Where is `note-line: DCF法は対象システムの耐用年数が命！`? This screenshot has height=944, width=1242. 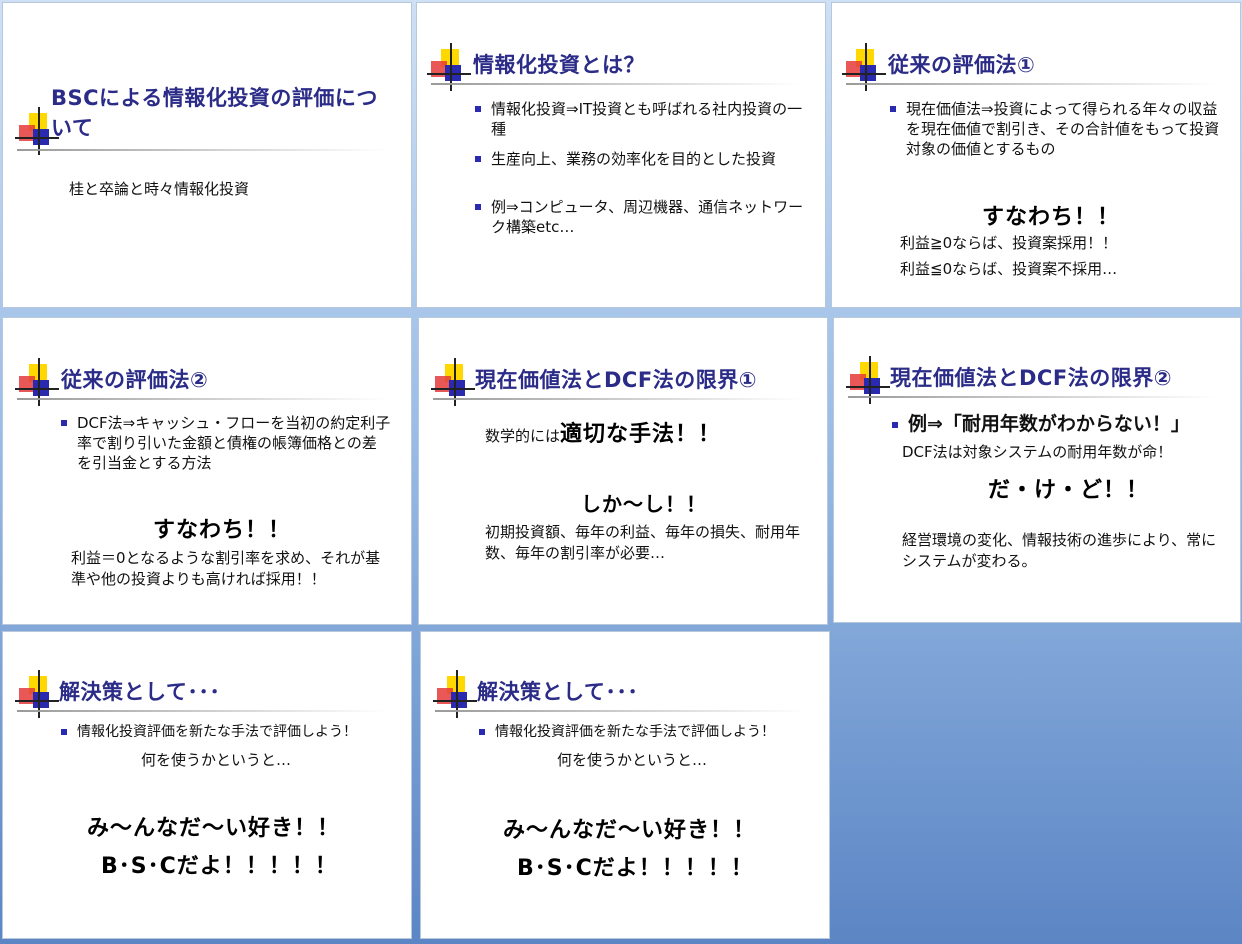
note-line: DCF法は対象システムの耐用年数が命！ is located at coordinates (1037, 452).